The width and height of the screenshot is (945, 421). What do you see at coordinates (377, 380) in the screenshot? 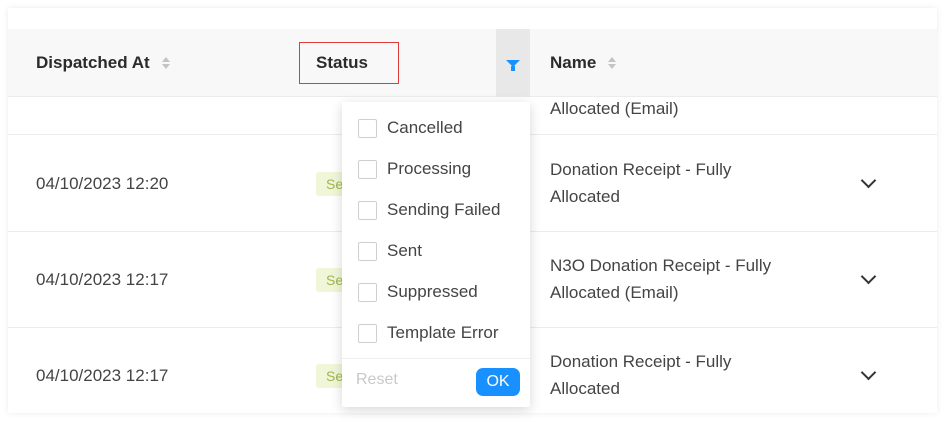
I see `reset-button: Reset` at bounding box center [377, 380].